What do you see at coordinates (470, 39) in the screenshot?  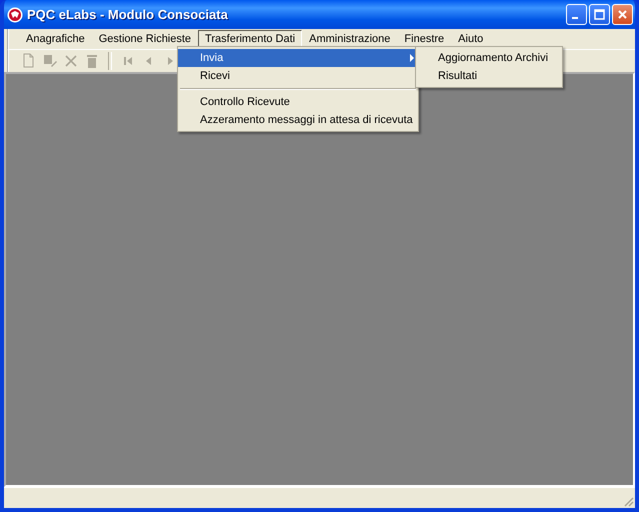 I see `menu-item: Aiuto` at bounding box center [470, 39].